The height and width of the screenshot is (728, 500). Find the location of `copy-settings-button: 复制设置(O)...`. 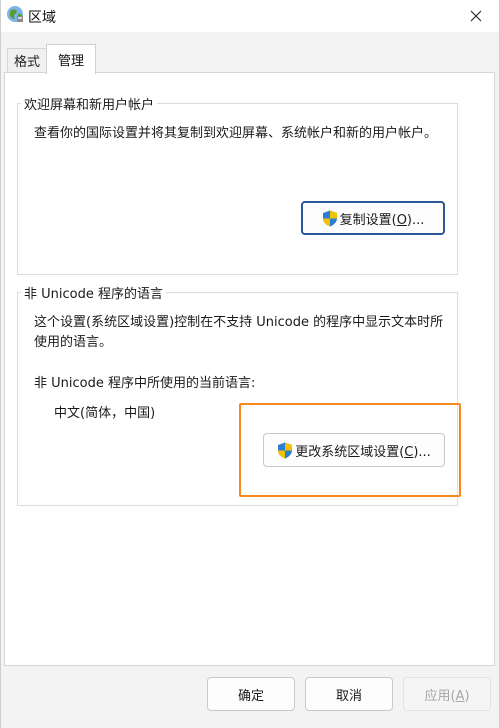

copy-settings-button: 复制设置(O)... is located at coordinates (373, 218).